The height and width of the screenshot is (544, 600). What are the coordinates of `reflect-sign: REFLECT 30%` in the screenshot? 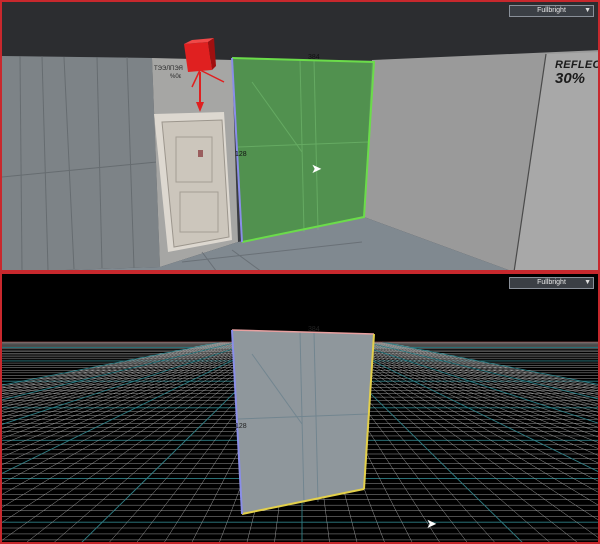 It's located at (576, 73).